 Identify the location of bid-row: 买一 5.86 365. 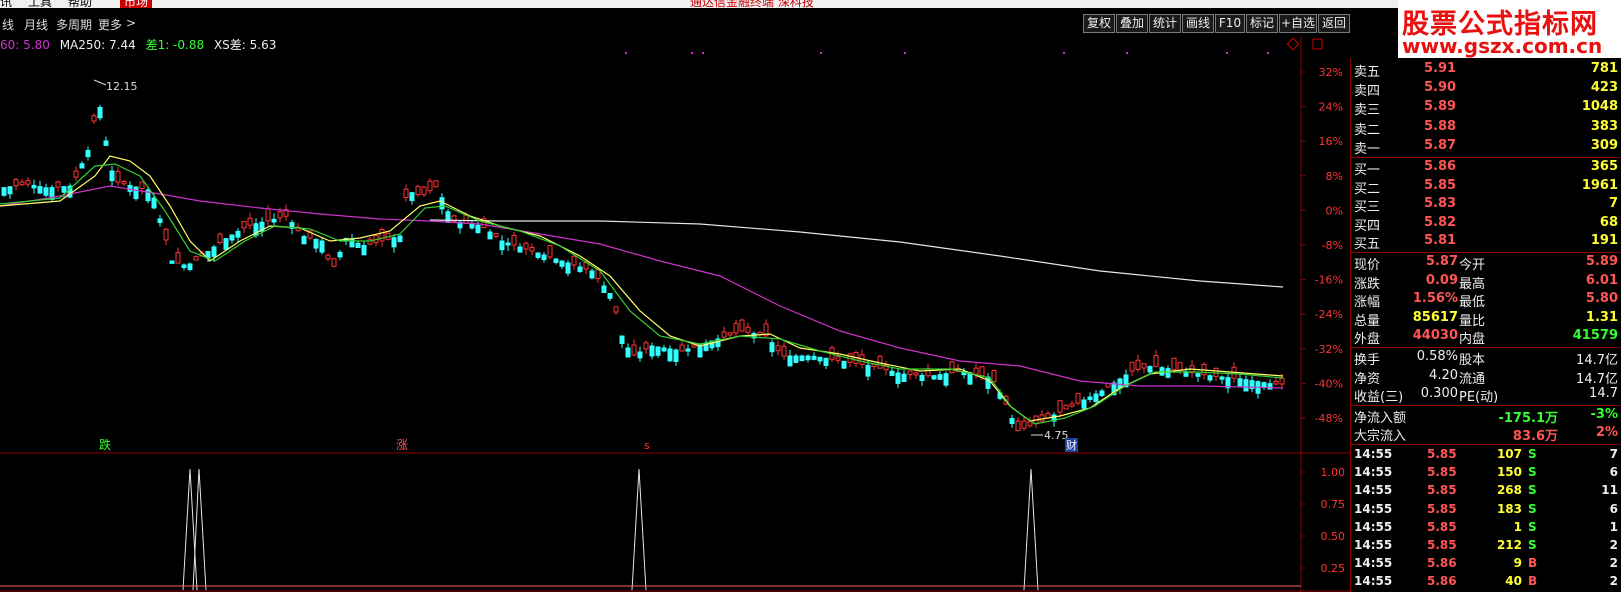
(1486, 168).